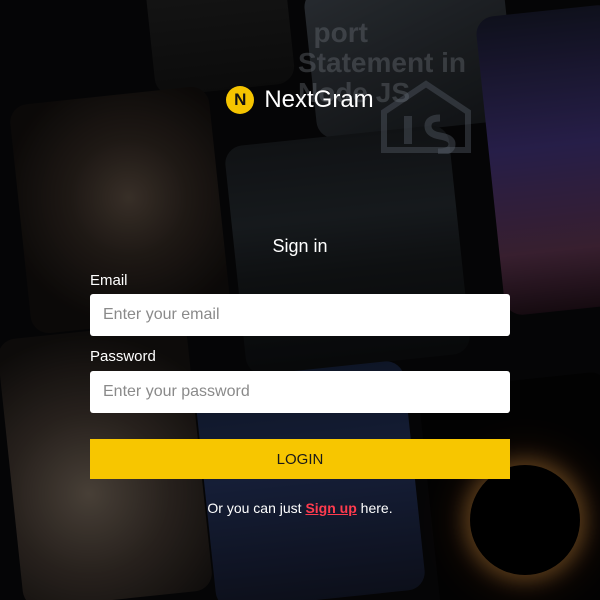  What do you see at coordinates (374, 508) in the screenshot?
I see `signup-suffix: here.` at bounding box center [374, 508].